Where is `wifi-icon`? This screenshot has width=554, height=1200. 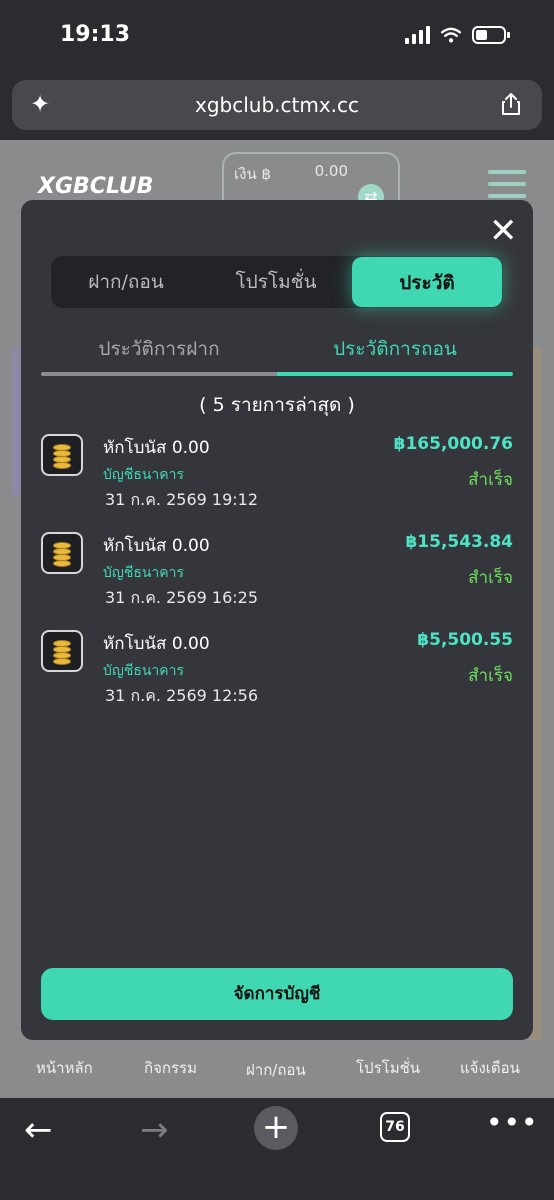 wifi-icon is located at coordinates (451, 35).